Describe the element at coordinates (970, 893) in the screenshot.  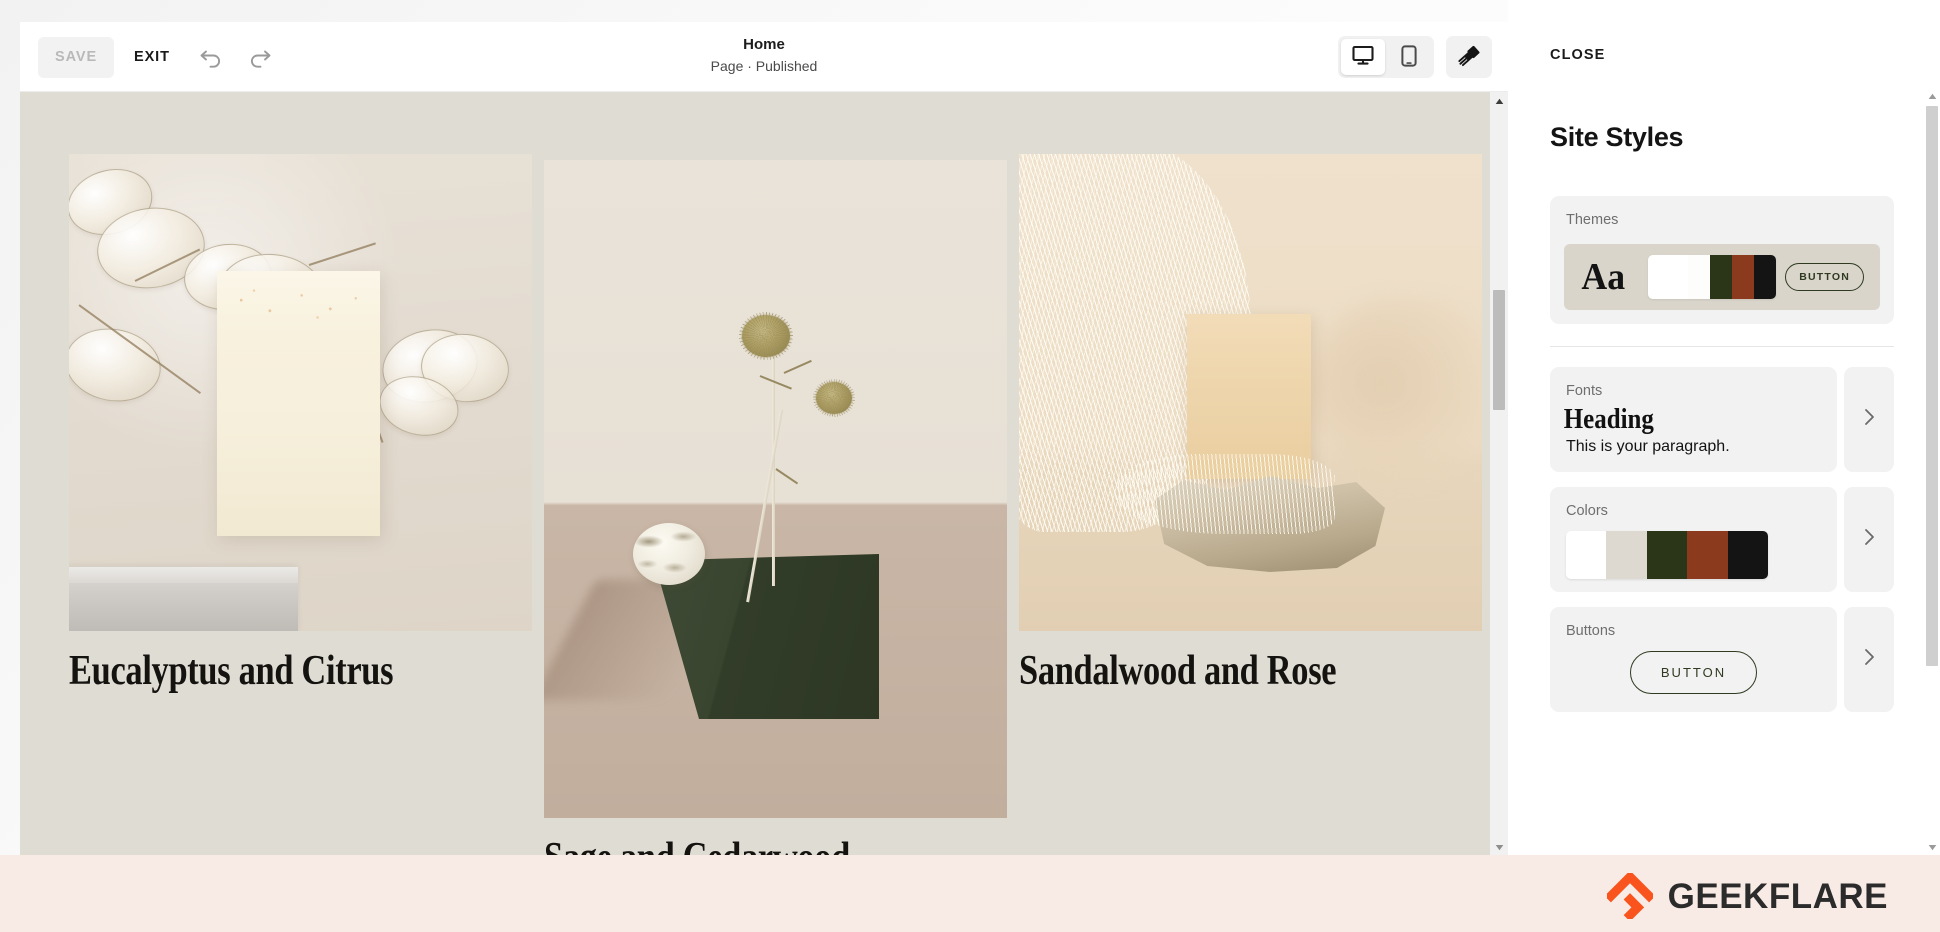
I see `watermark-bar: GEEKFLARE` at that location.